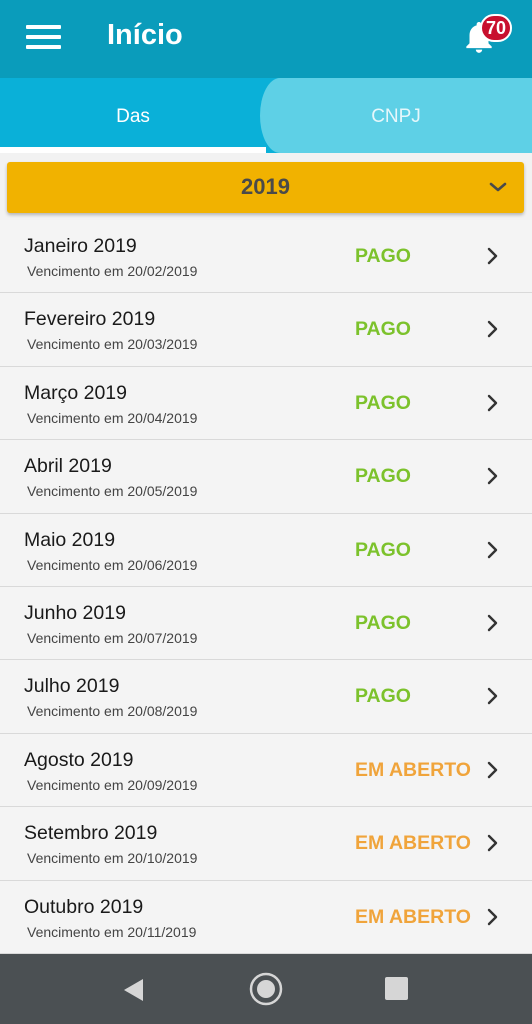 The image size is (532, 1024). Describe the element at coordinates (396, 988) in the screenshot. I see `recents-square-icon` at that location.